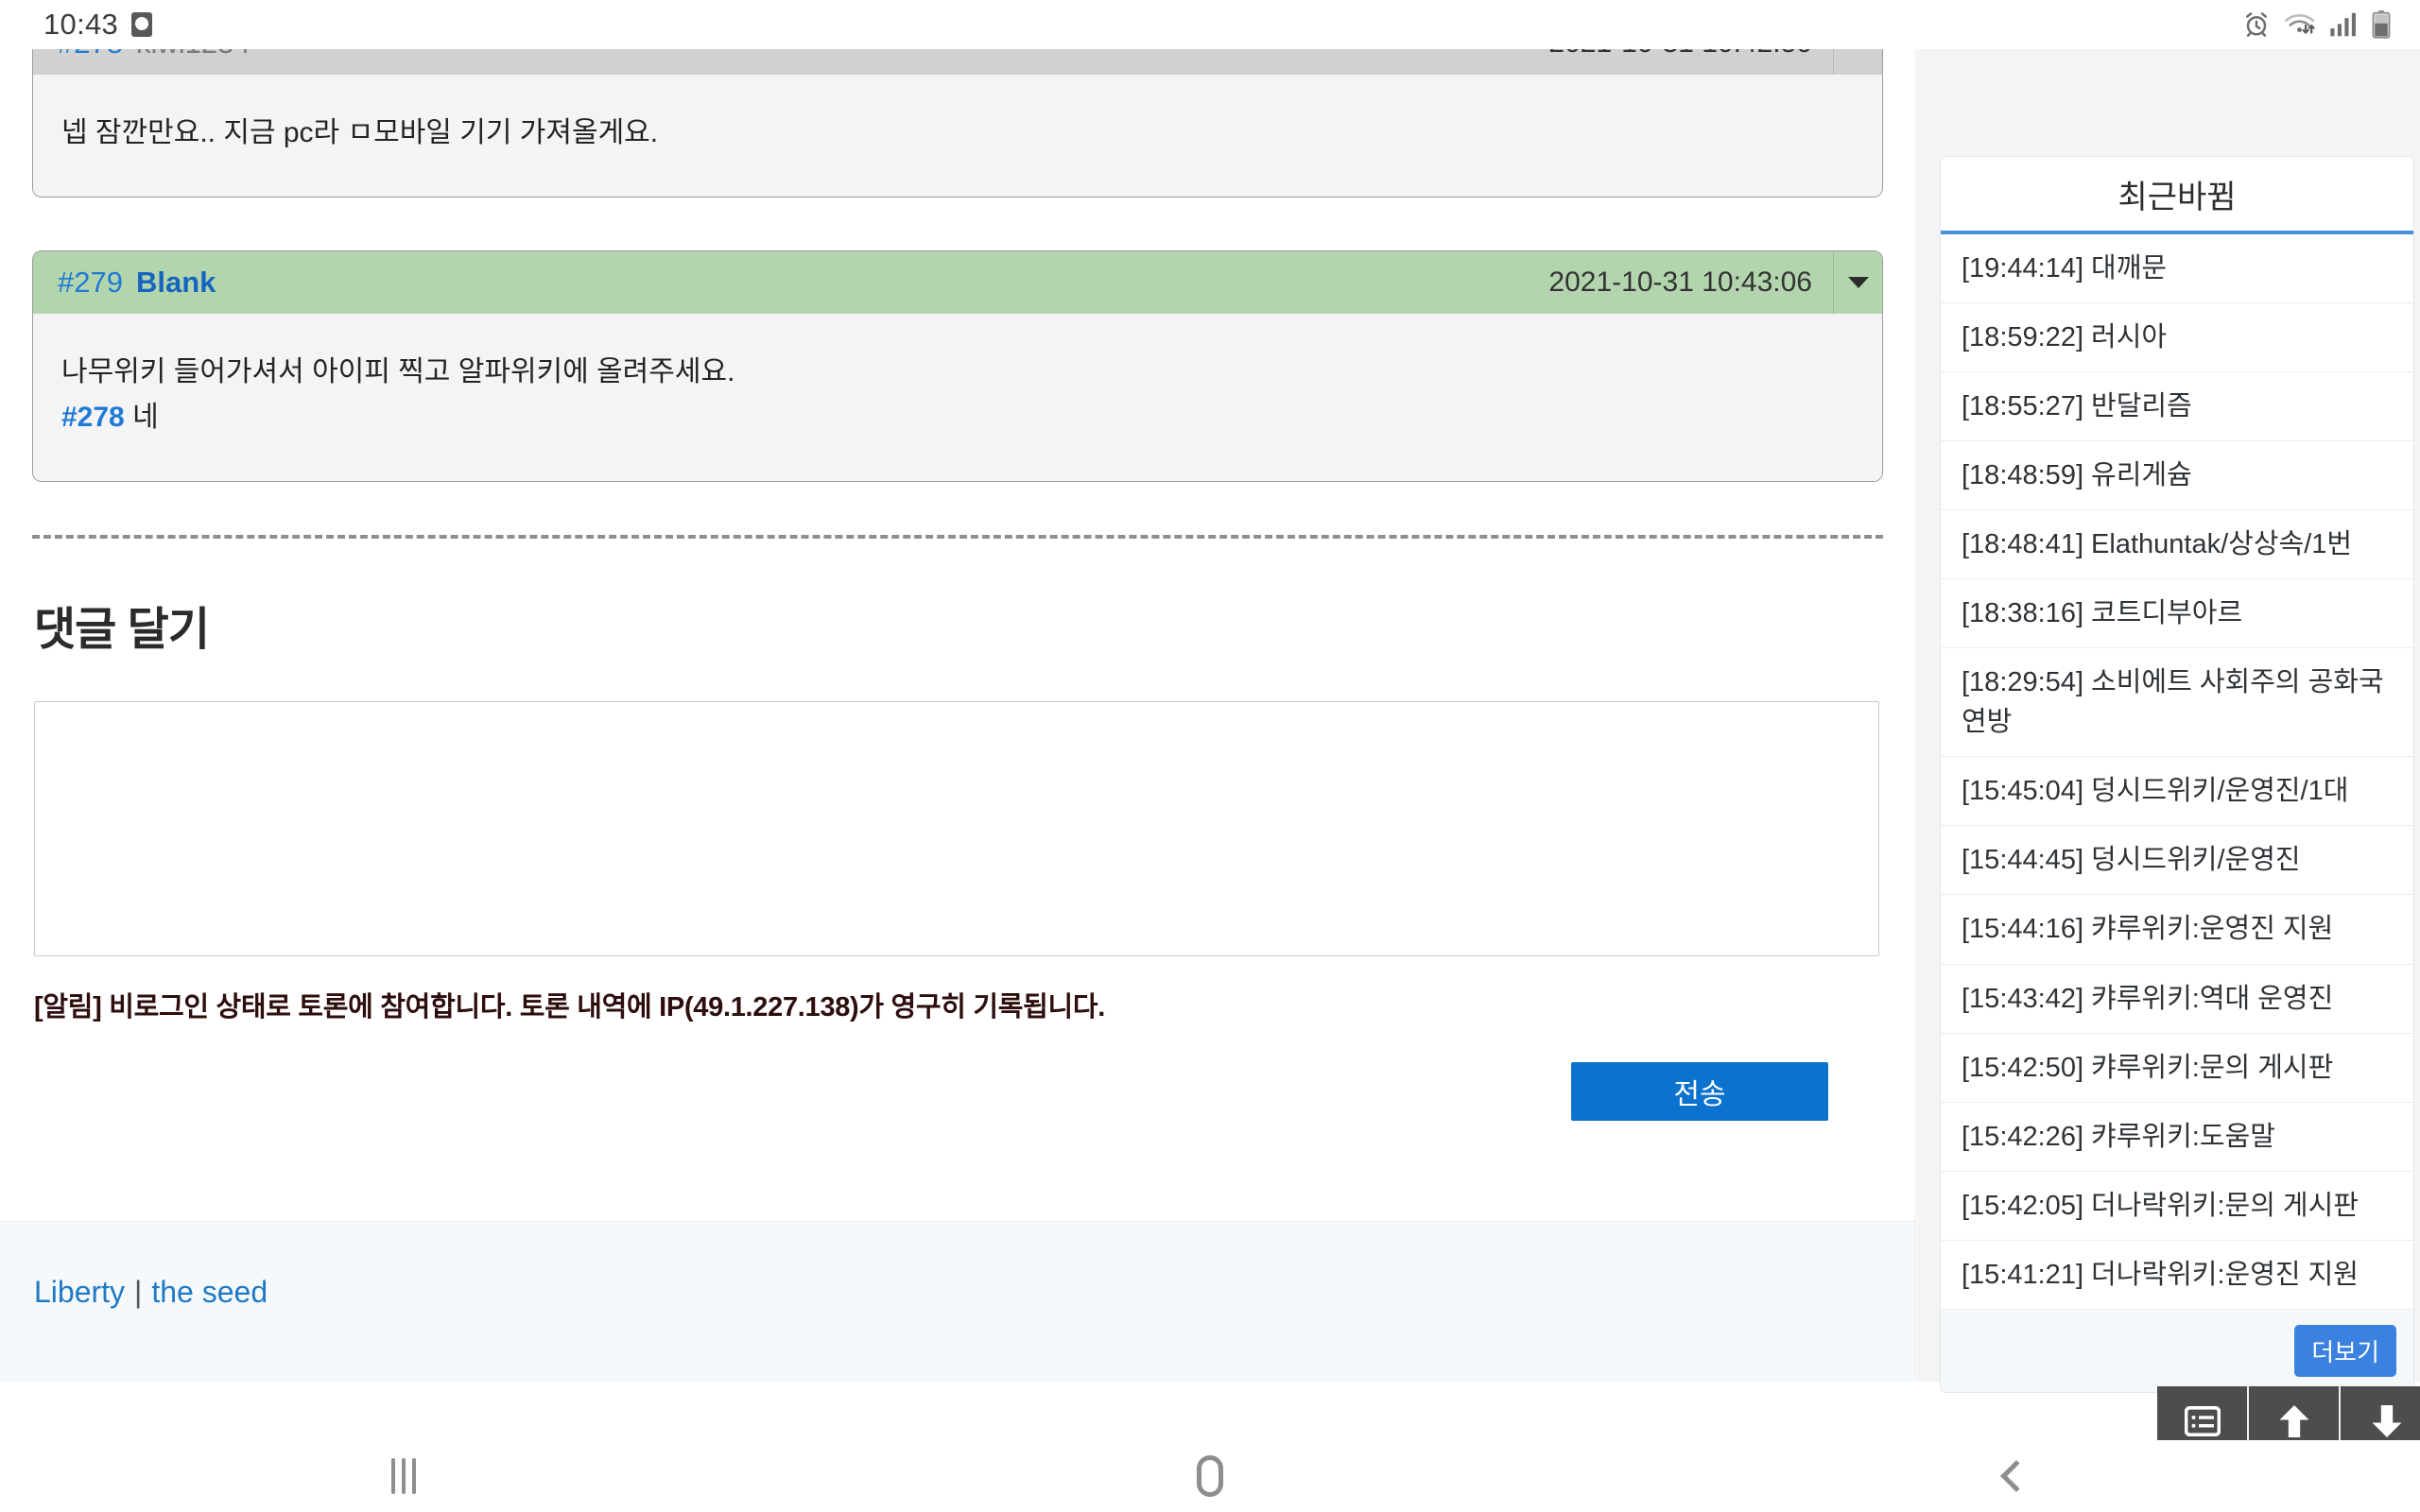 Image resolution: width=2420 pixels, height=1512 pixels. What do you see at coordinates (2177, 195) in the screenshot?
I see `recent-changes-title: 최근바뀜` at bounding box center [2177, 195].